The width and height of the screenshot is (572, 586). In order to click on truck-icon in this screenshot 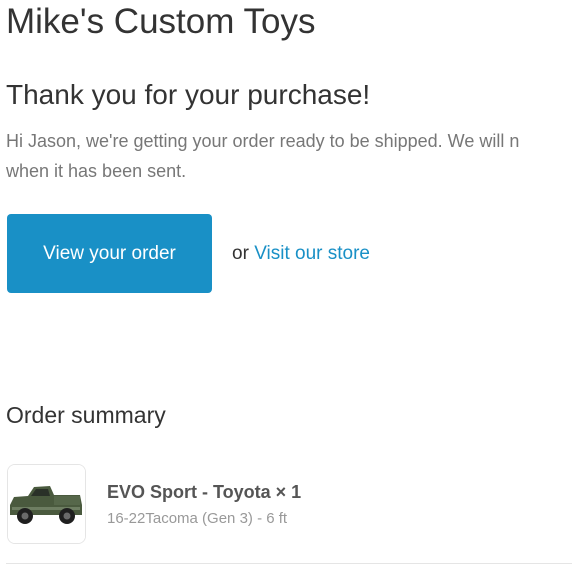, I will do `click(46, 504)`.